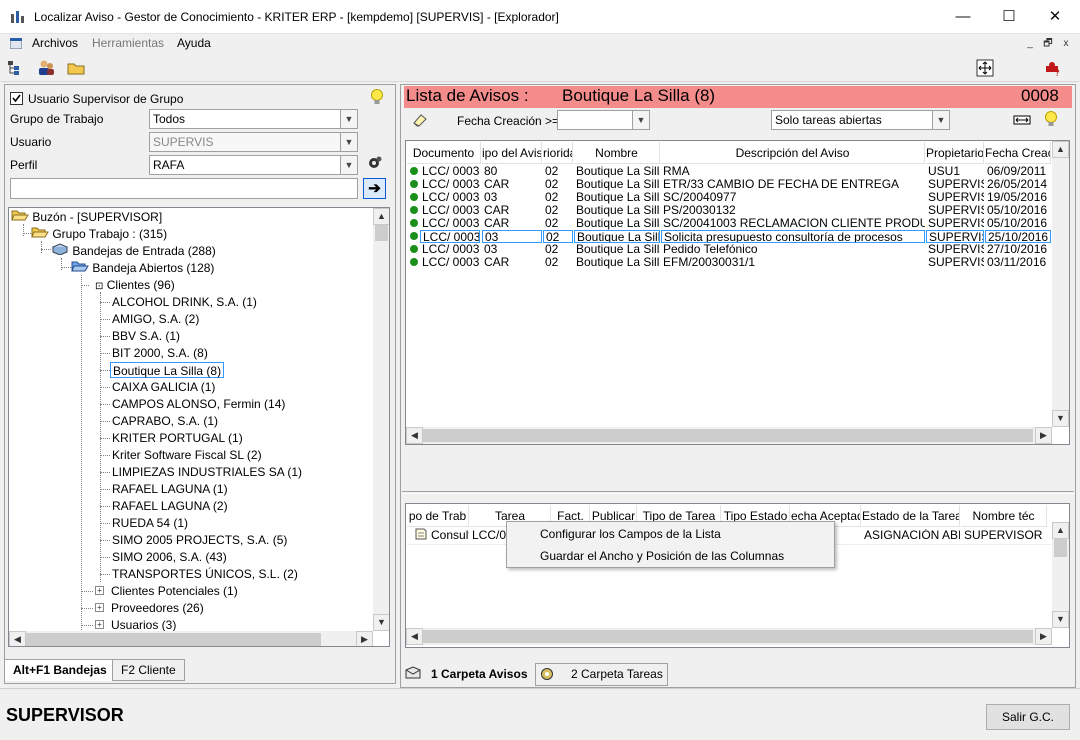  Describe the element at coordinates (99, 234) in the screenshot. I see `tree-grupo: Grupo Trabajo : (315)` at that location.